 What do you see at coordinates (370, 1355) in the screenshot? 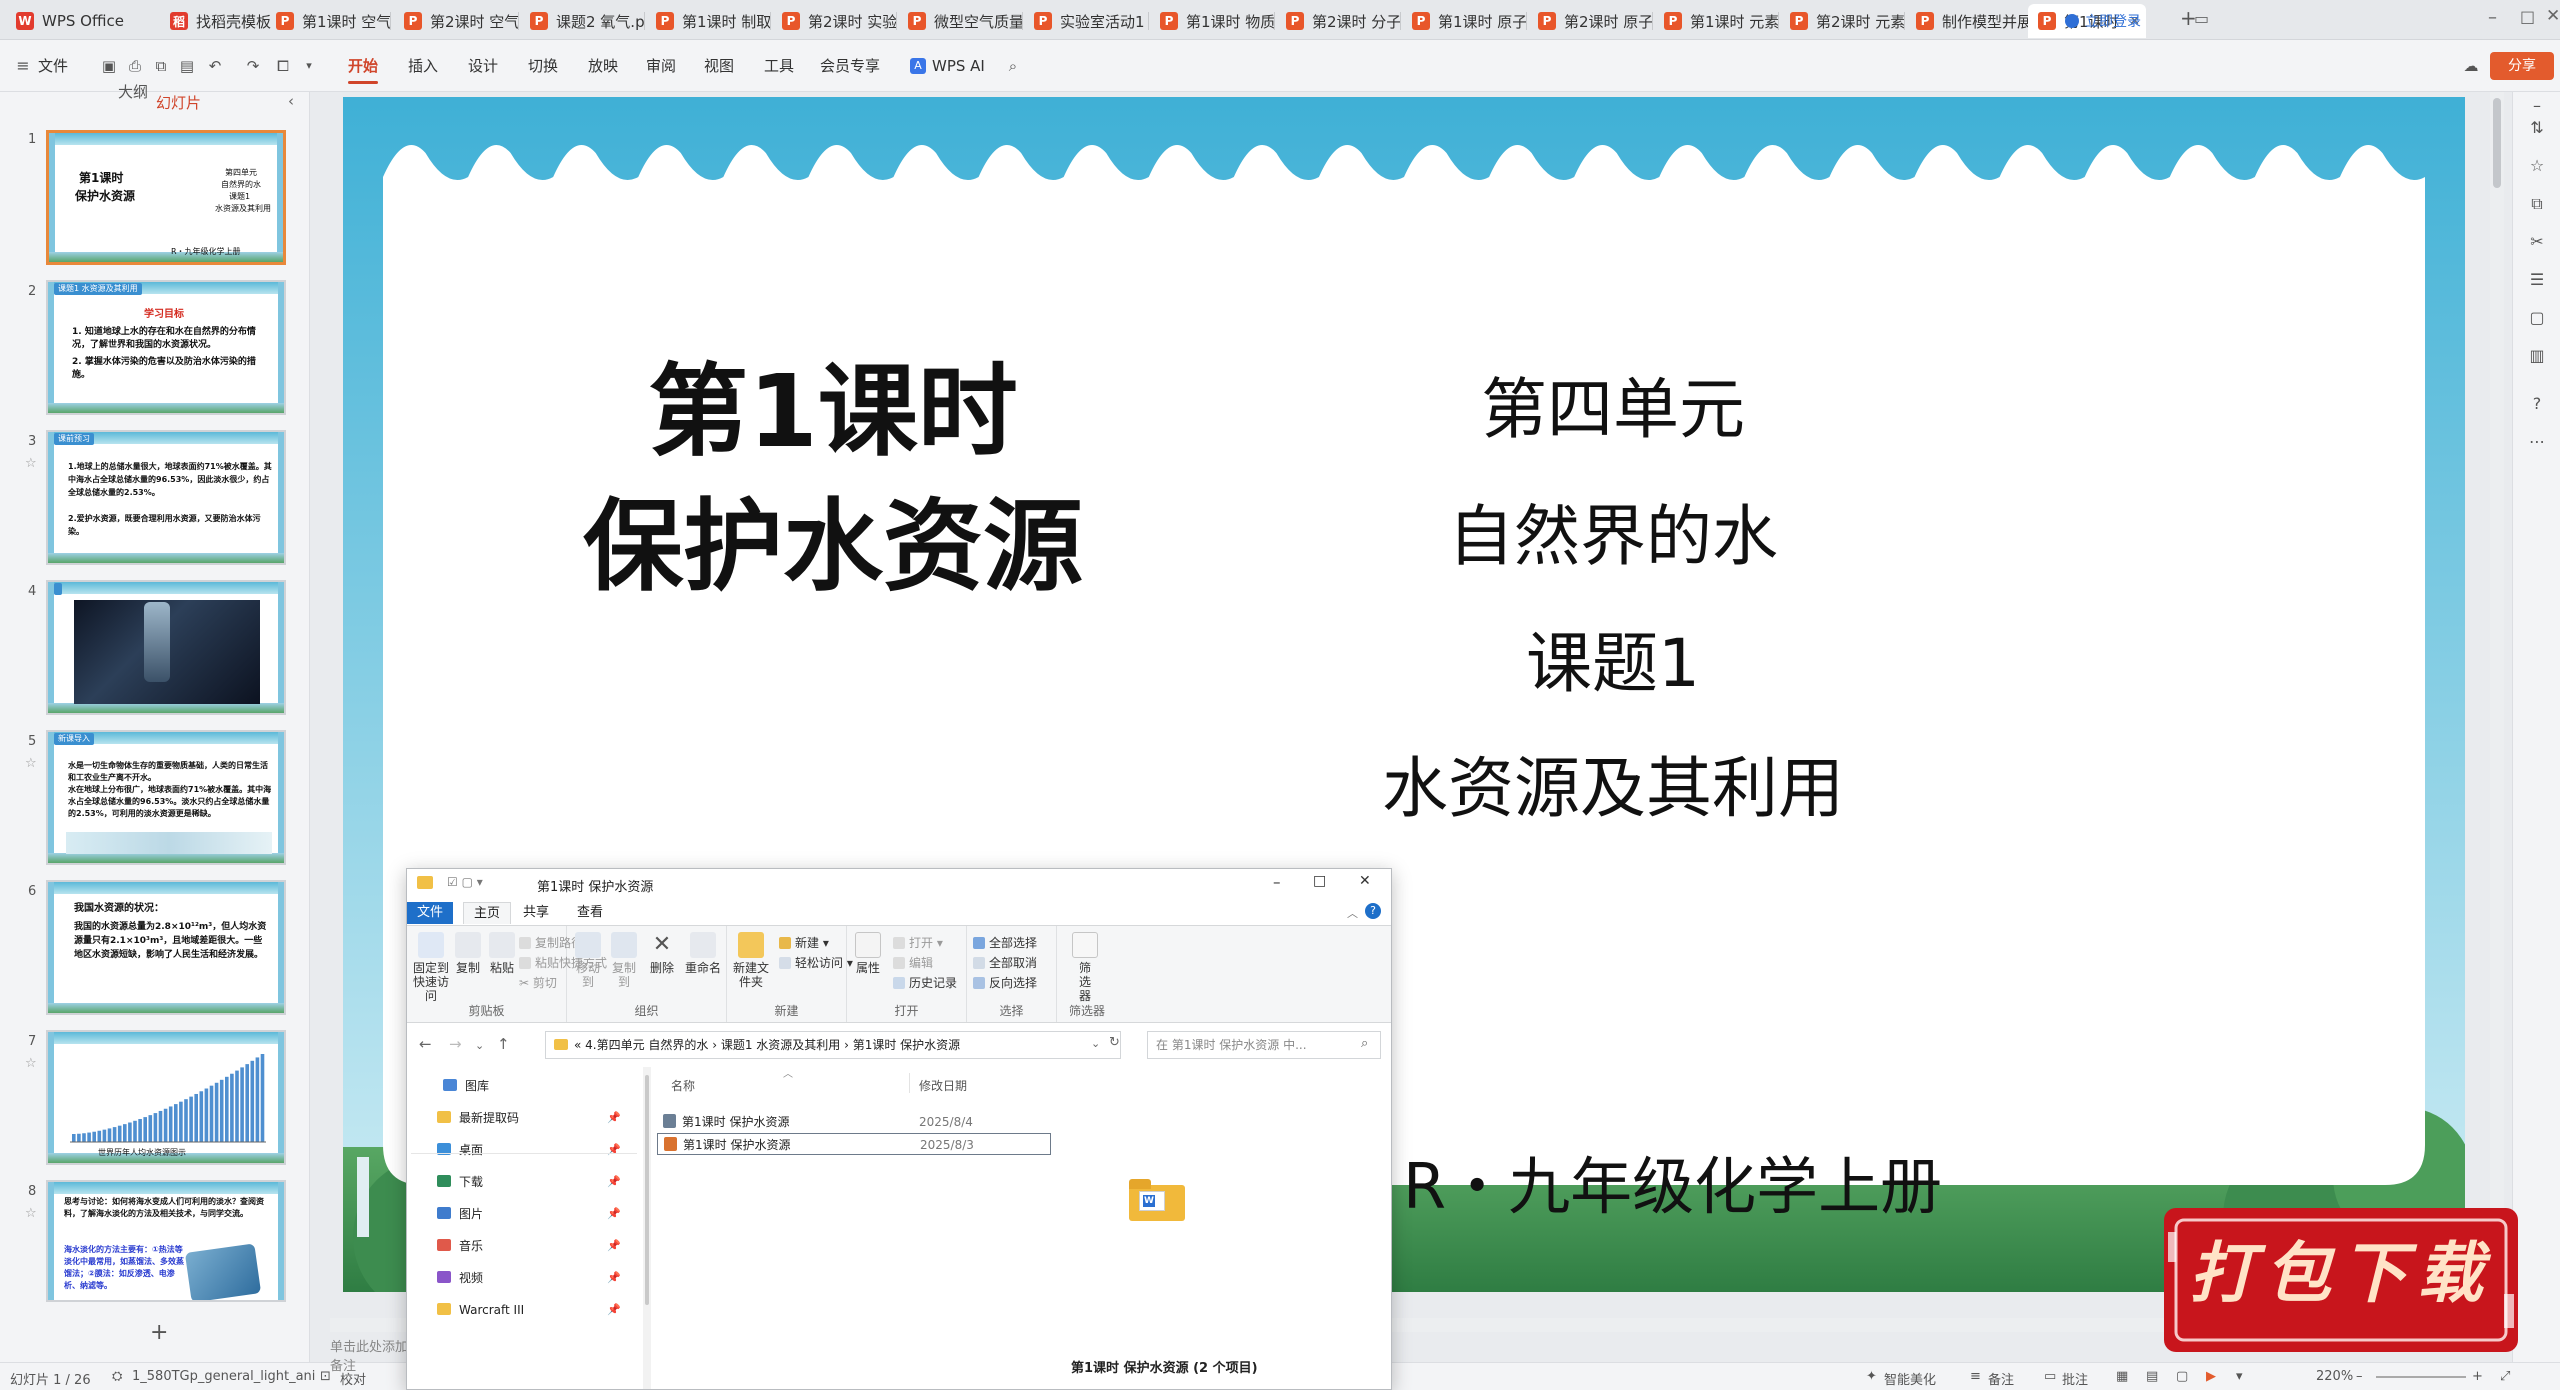
I see `notes-placeholder: 单击此处添加备注` at bounding box center [370, 1355].